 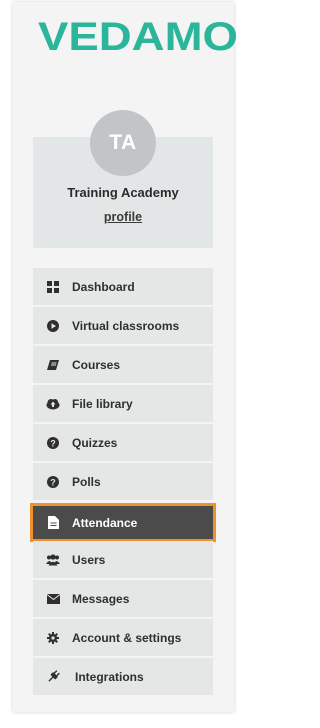 I want to click on sidebar-item-label: Integrations, so click(x=109, y=676).